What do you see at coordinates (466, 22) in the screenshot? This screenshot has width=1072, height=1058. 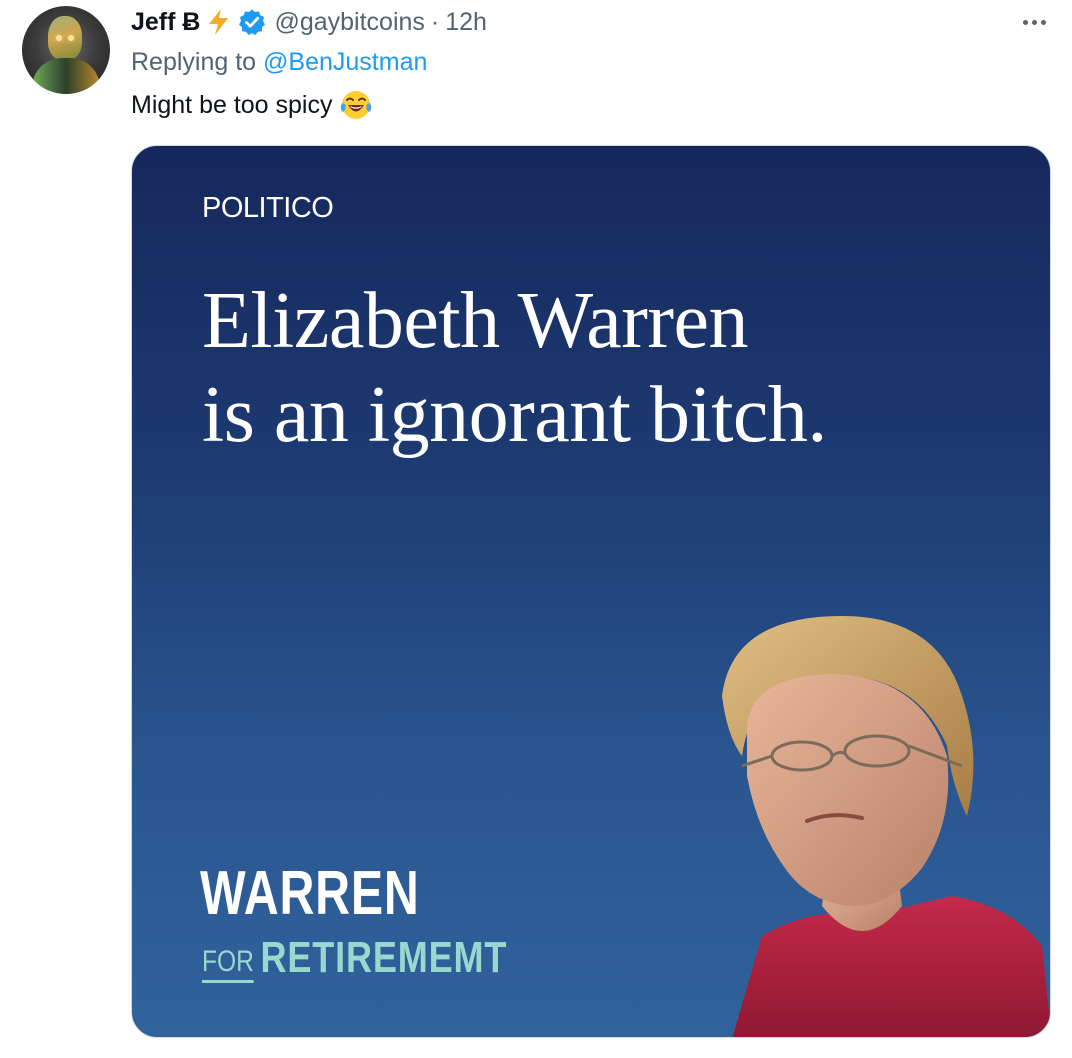 I see `timestamp: 12h` at bounding box center [466, 22].